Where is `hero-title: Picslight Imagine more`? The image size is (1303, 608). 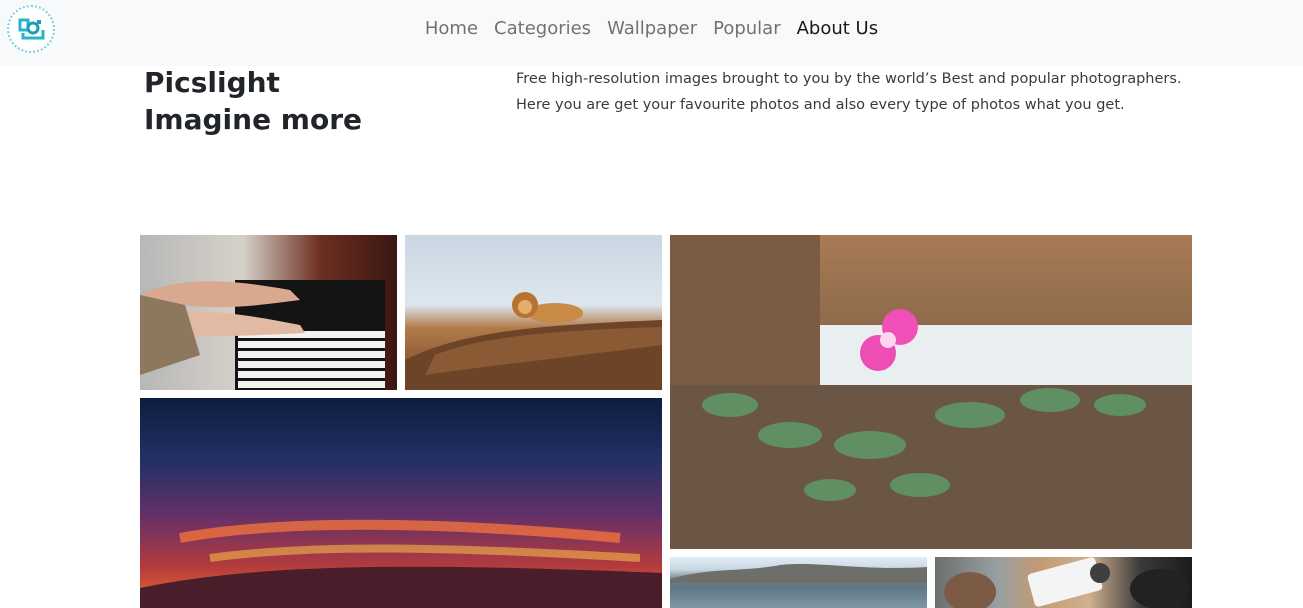 hero-title: Picslight Imagine more is located at coordinates (253, 101).